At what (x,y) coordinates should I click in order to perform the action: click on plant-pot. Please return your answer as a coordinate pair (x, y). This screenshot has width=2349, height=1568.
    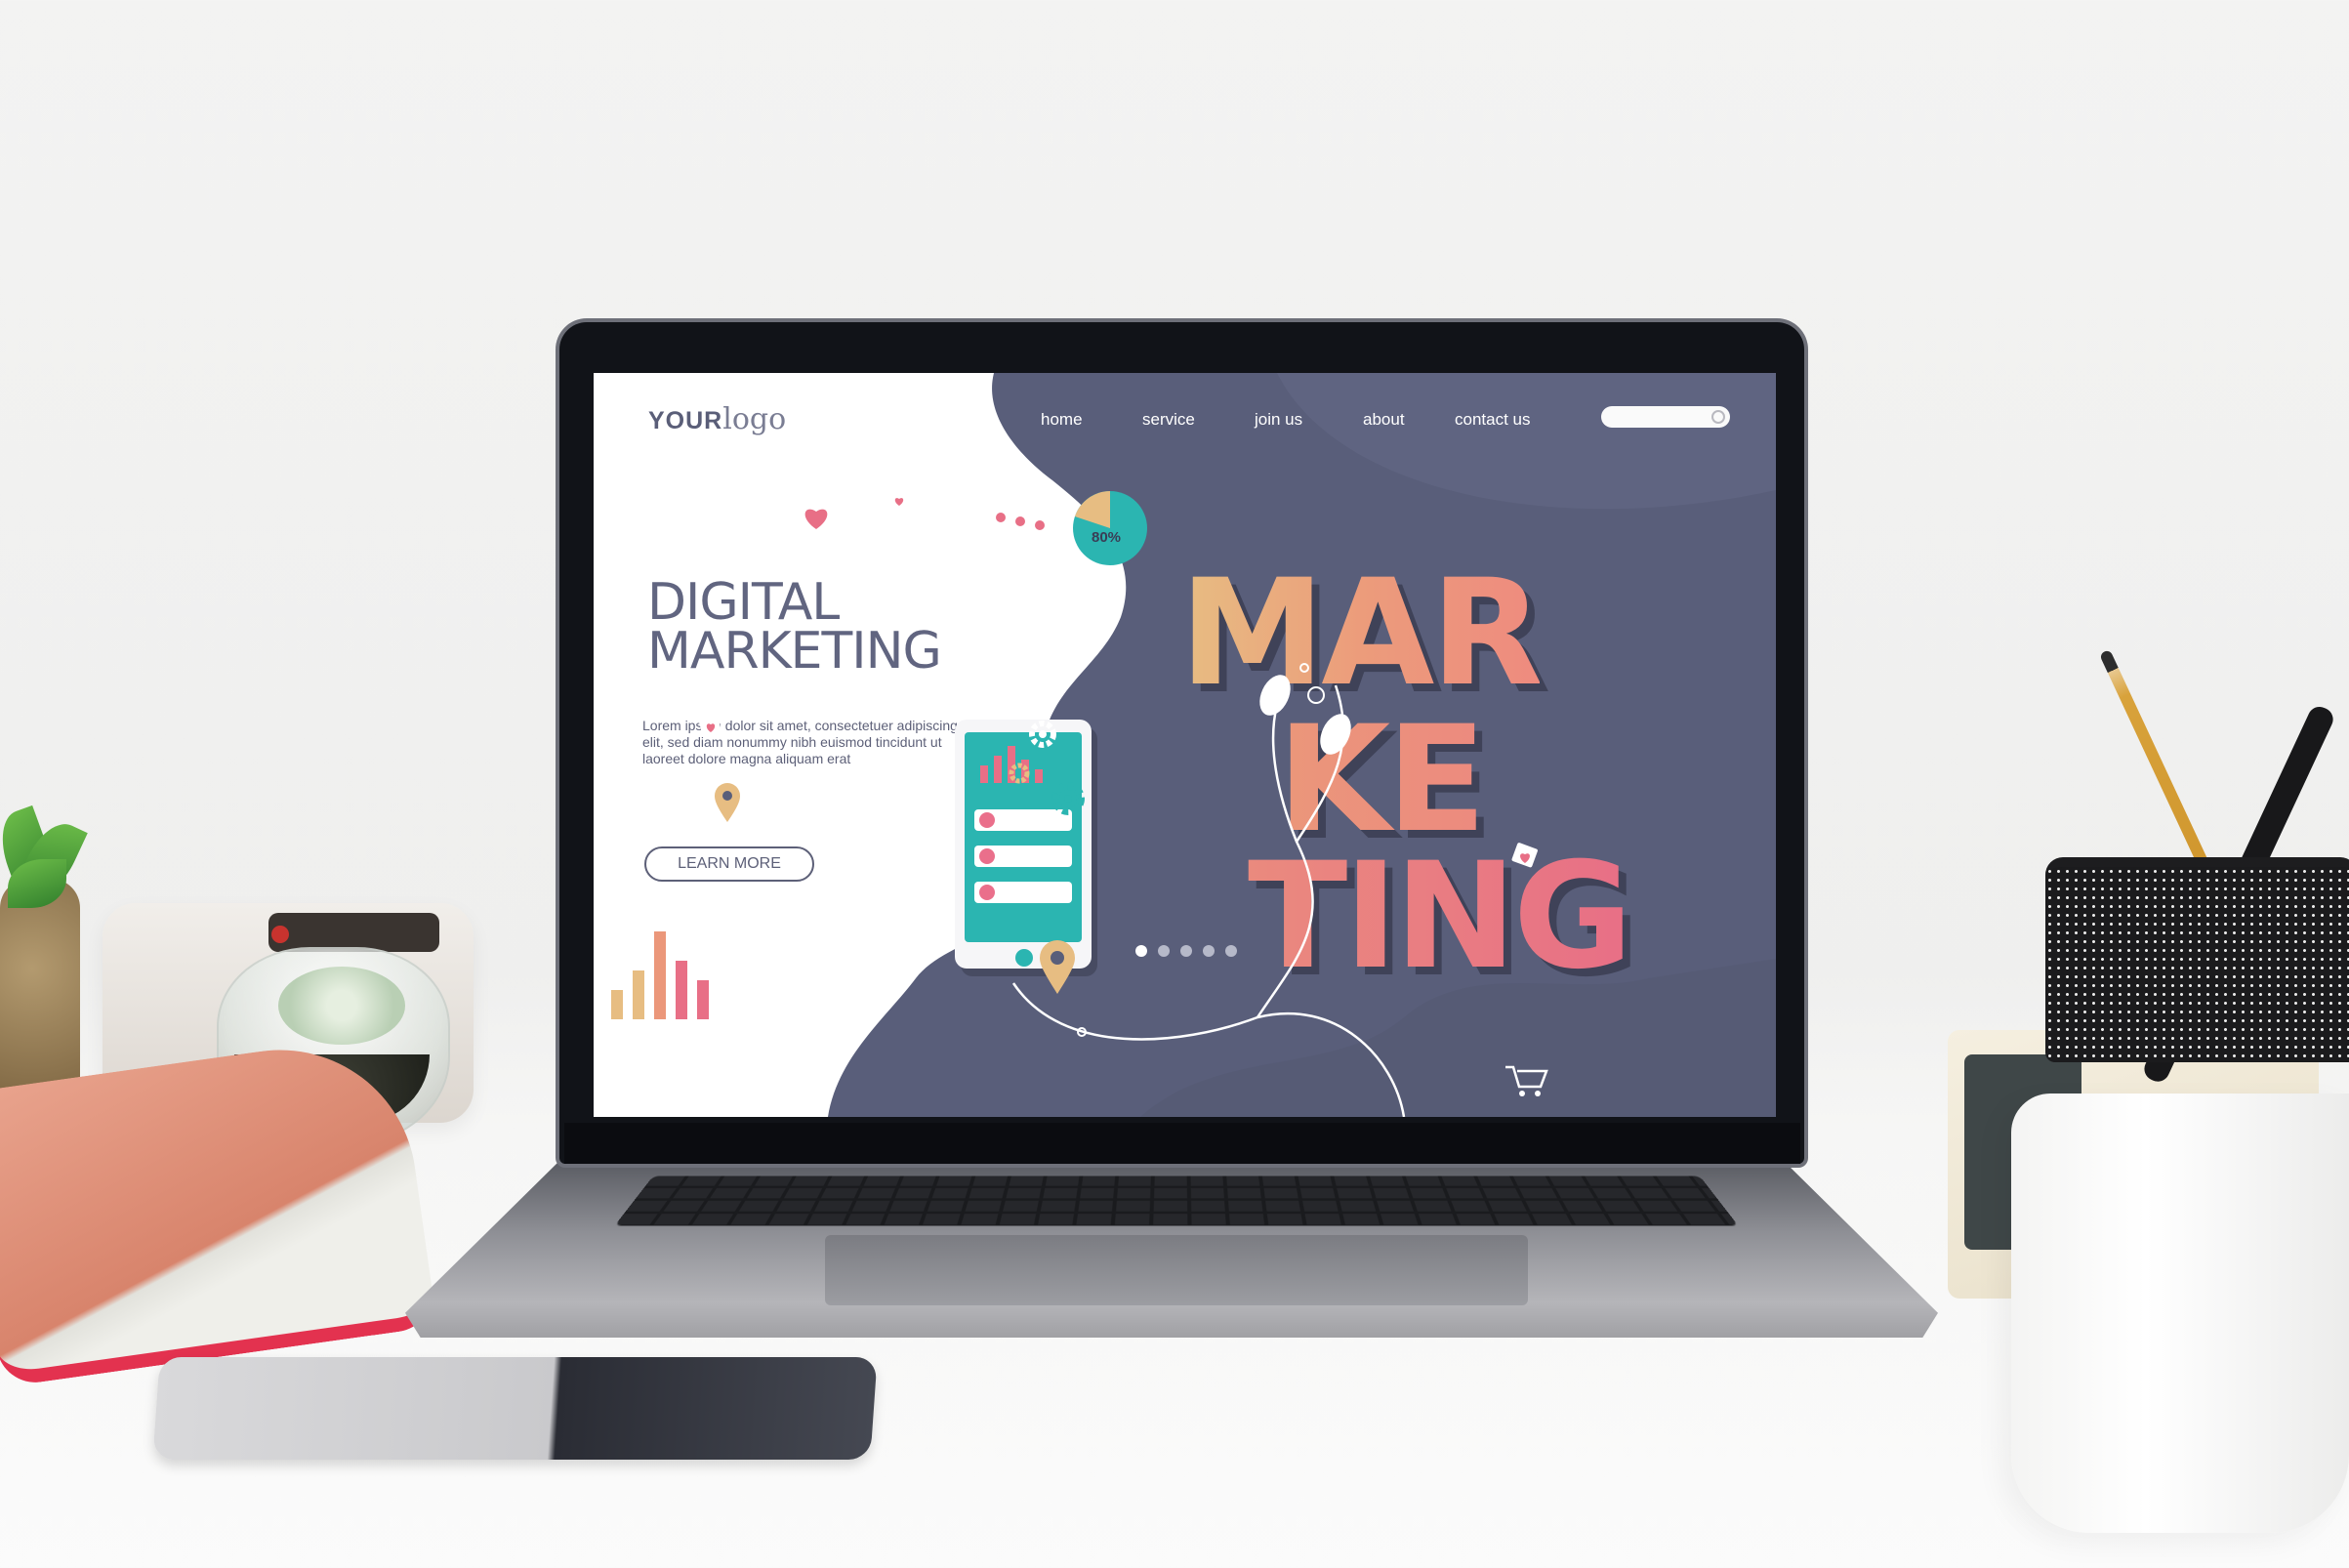
    Looking at the image, I should click on (40, 991).